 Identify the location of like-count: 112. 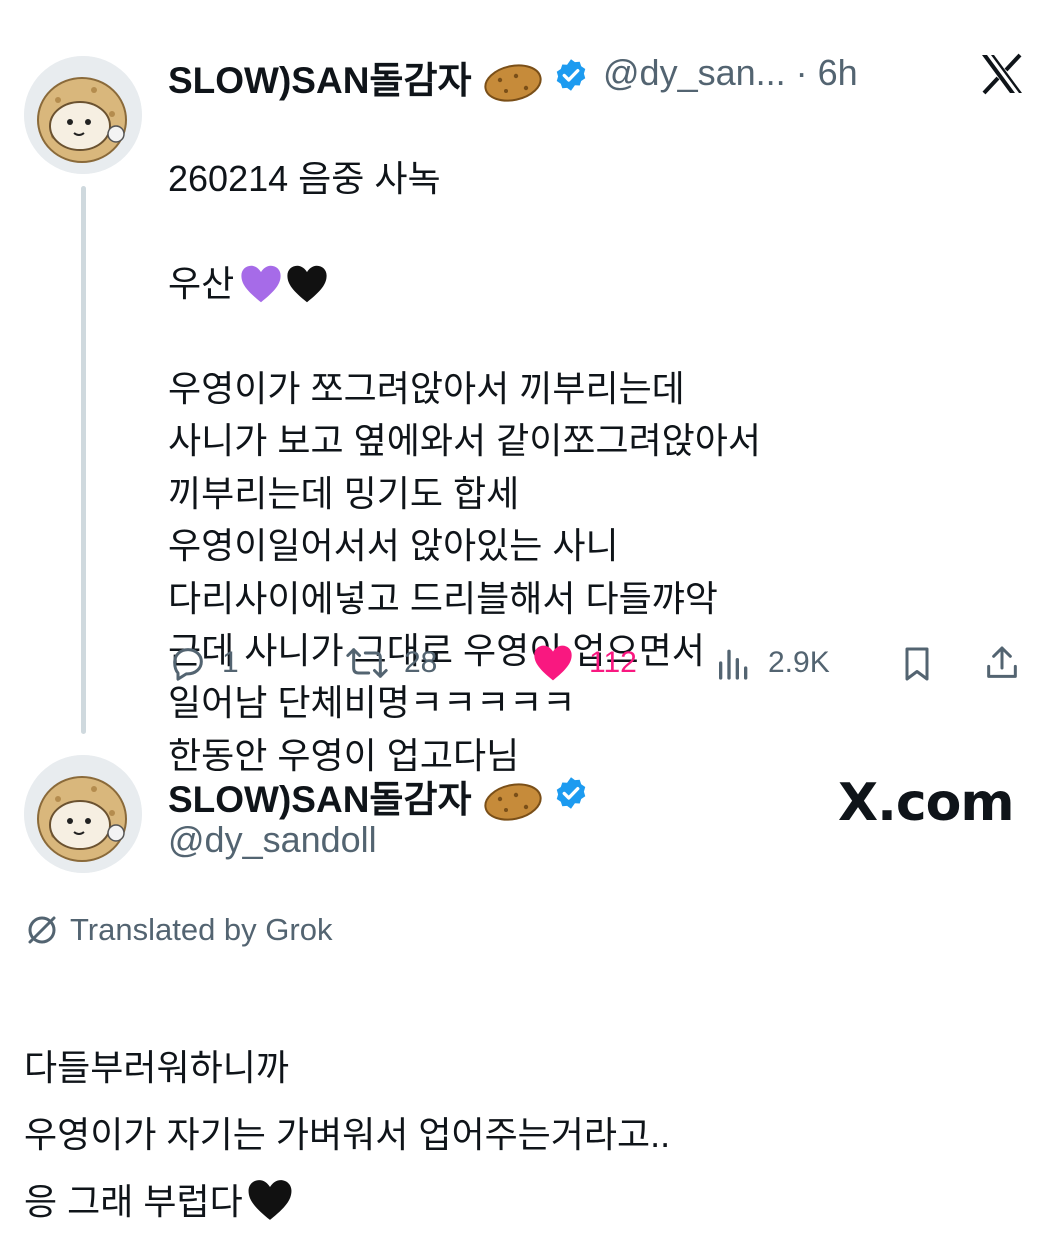
(613, 662).